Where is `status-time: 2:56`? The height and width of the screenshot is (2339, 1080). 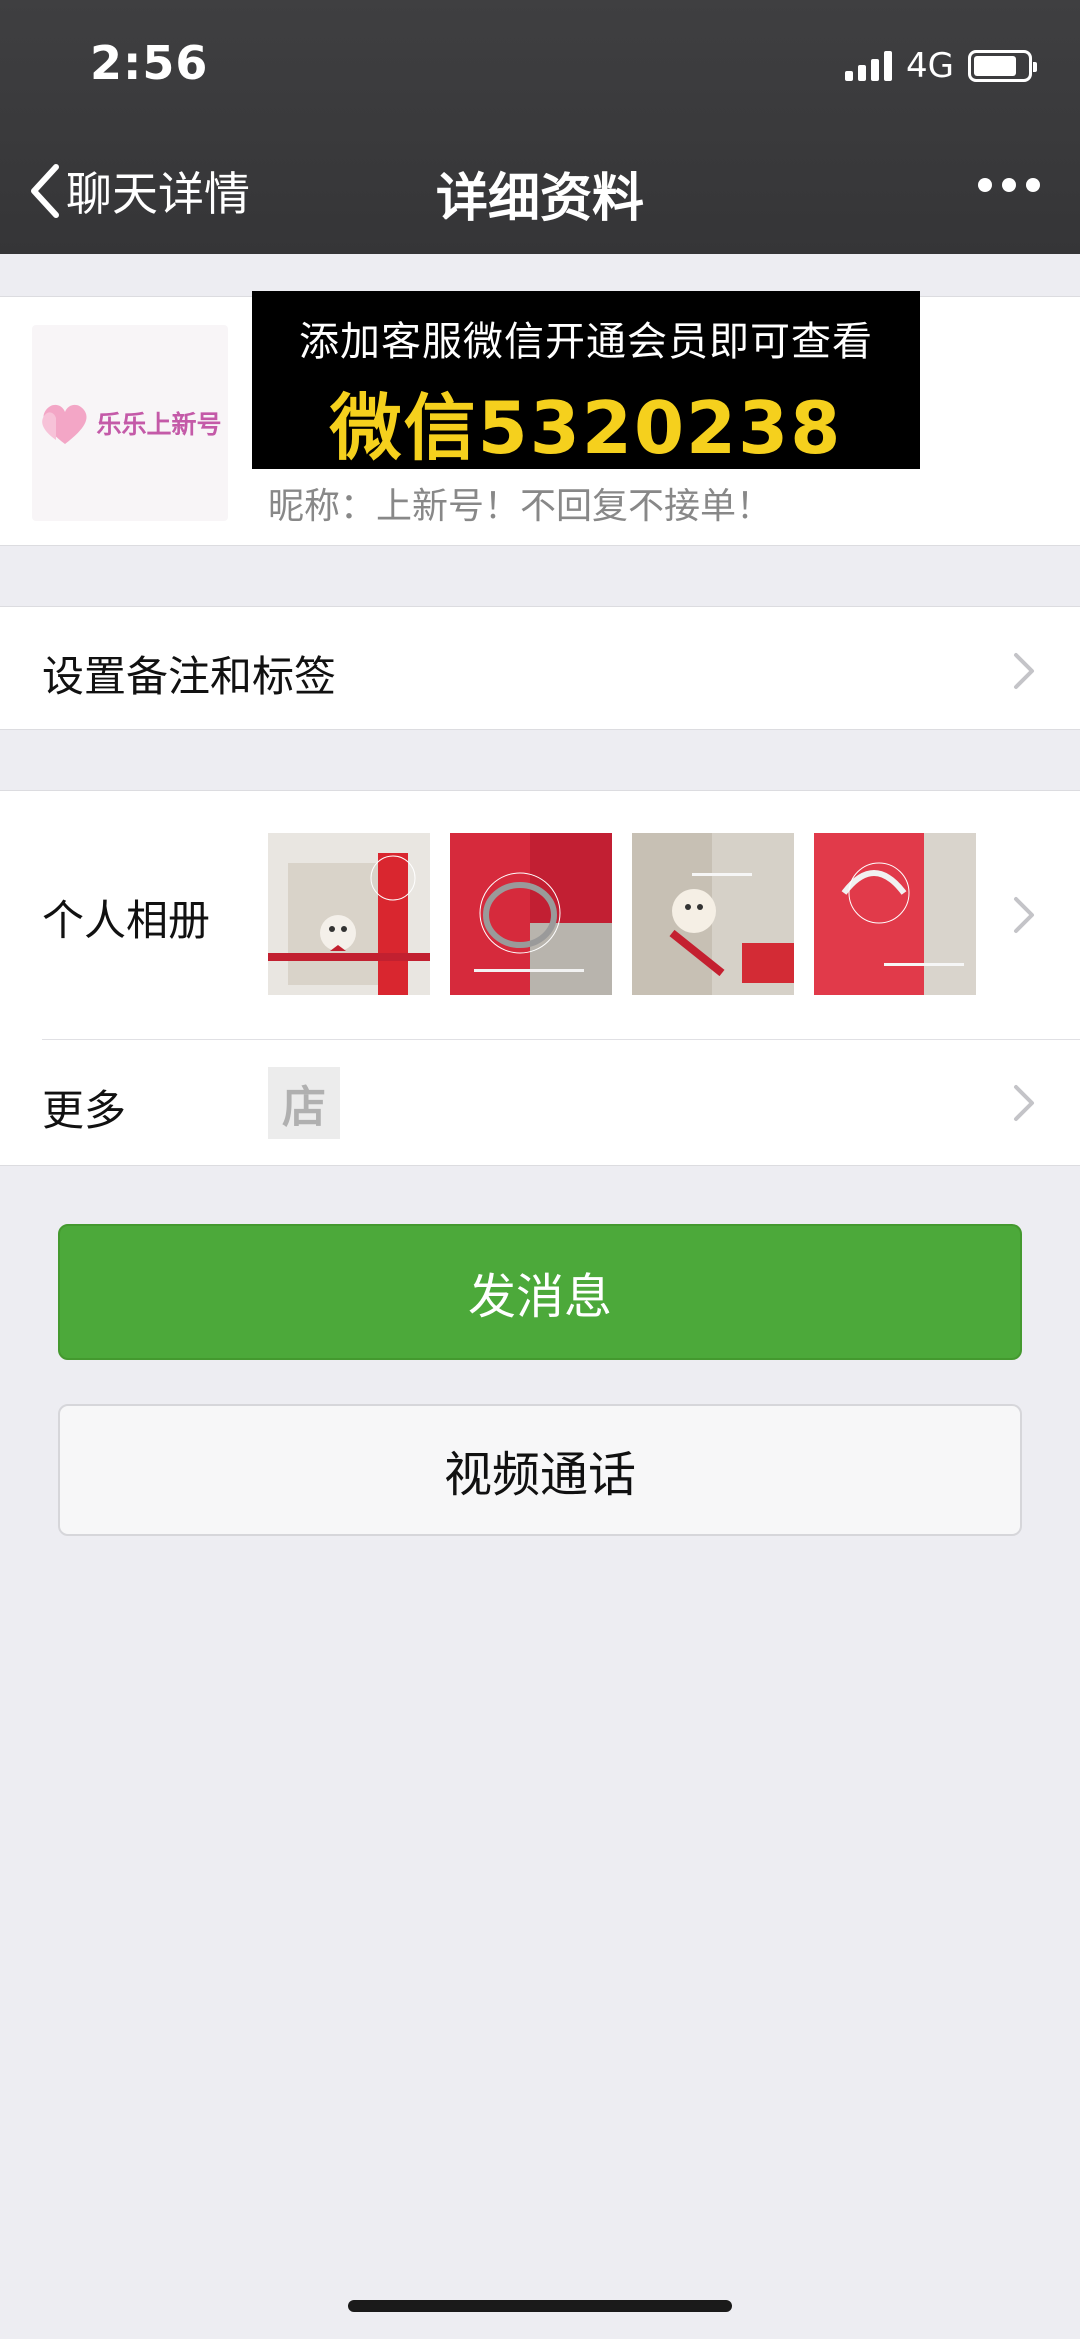 status-time: 2:56 is located at coordinates (149, 63).